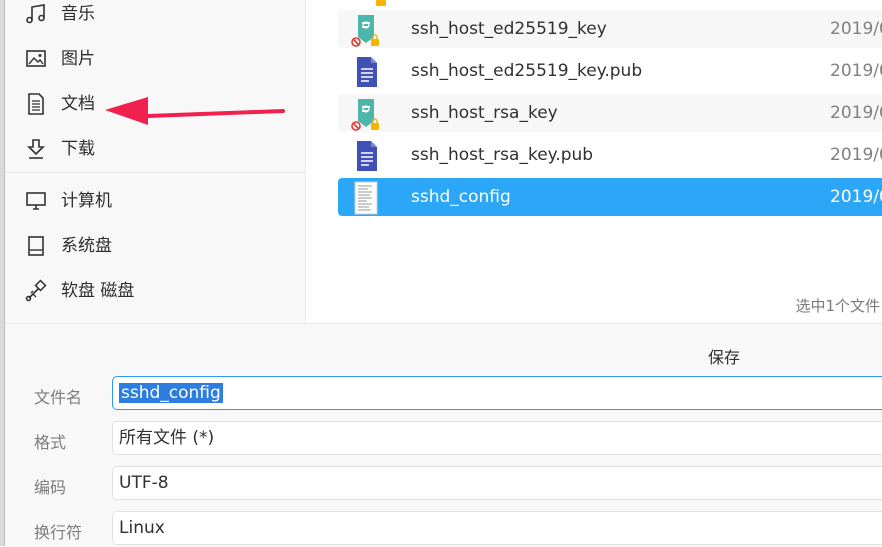  Describe the element at coordinates (50, 487) in the screenshot. I see `encoding-label: 编码` at that location.